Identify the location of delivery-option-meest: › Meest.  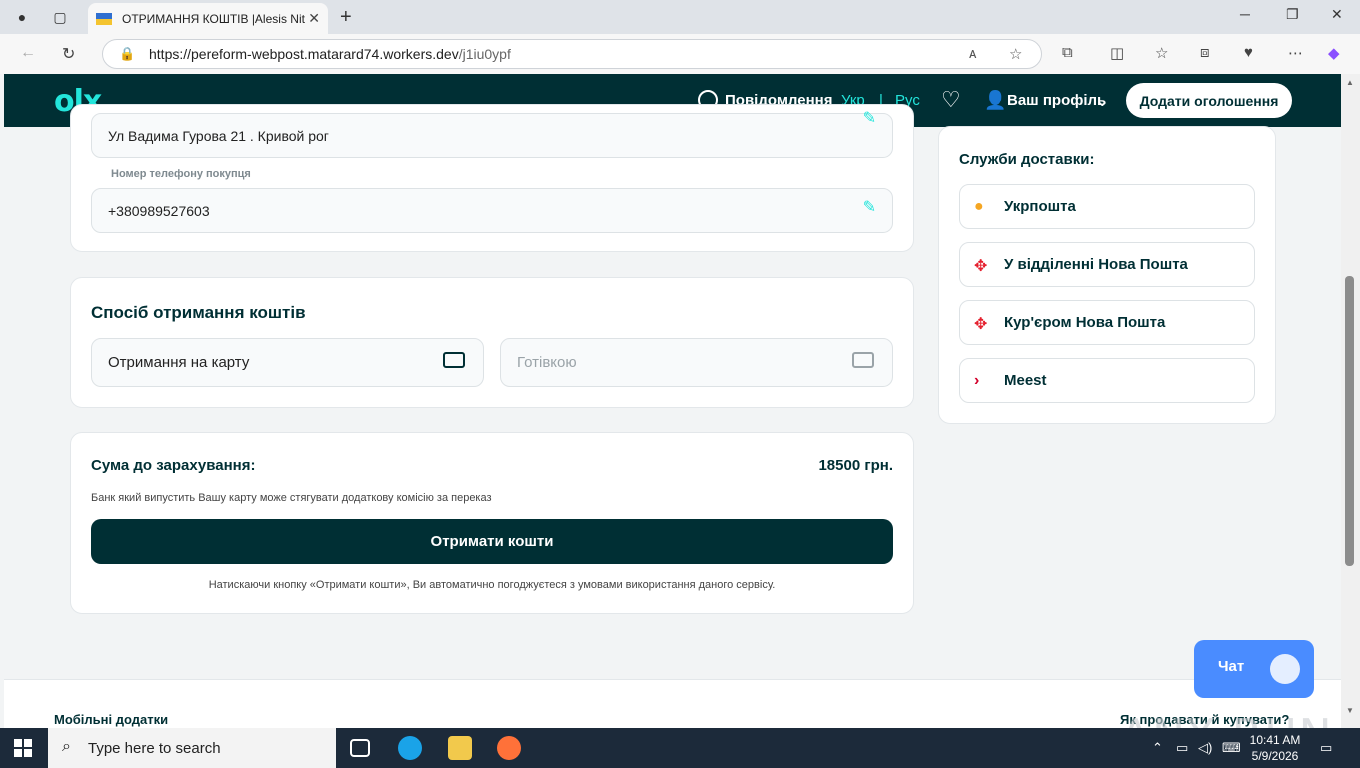
(1107, 380).